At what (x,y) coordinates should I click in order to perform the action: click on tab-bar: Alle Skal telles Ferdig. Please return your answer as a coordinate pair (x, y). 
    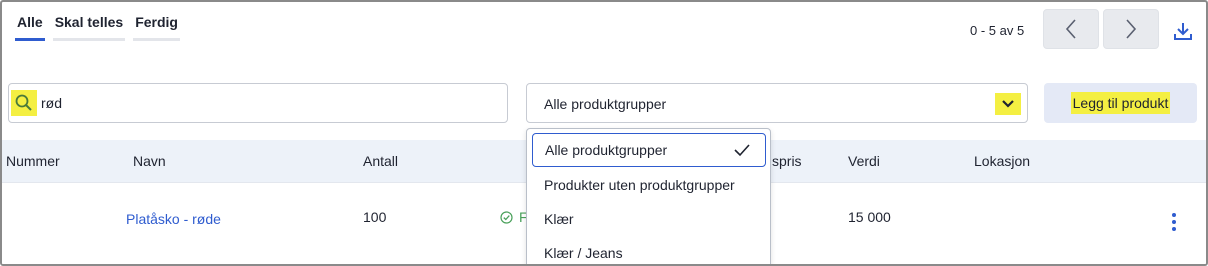
    Looking at the image, I should click on (97, 27).